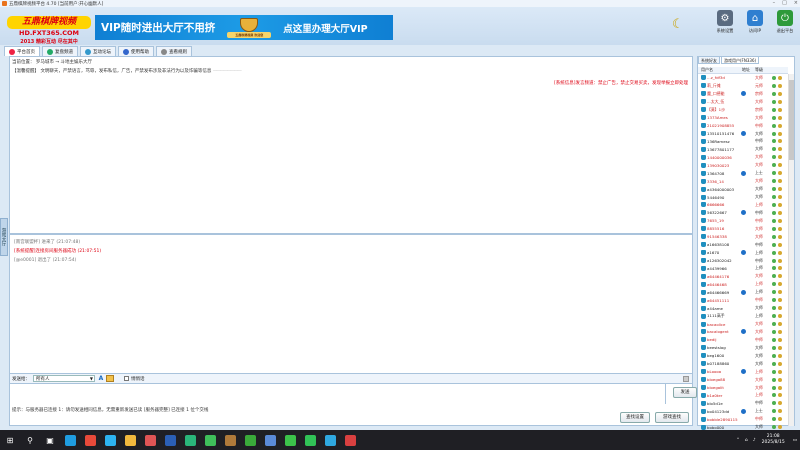 The height and width of the screenshot is (450, 800). Describe the element at coordinates (174, 51) in the screenshot. I see `tab-4: 查看规则` at that location.